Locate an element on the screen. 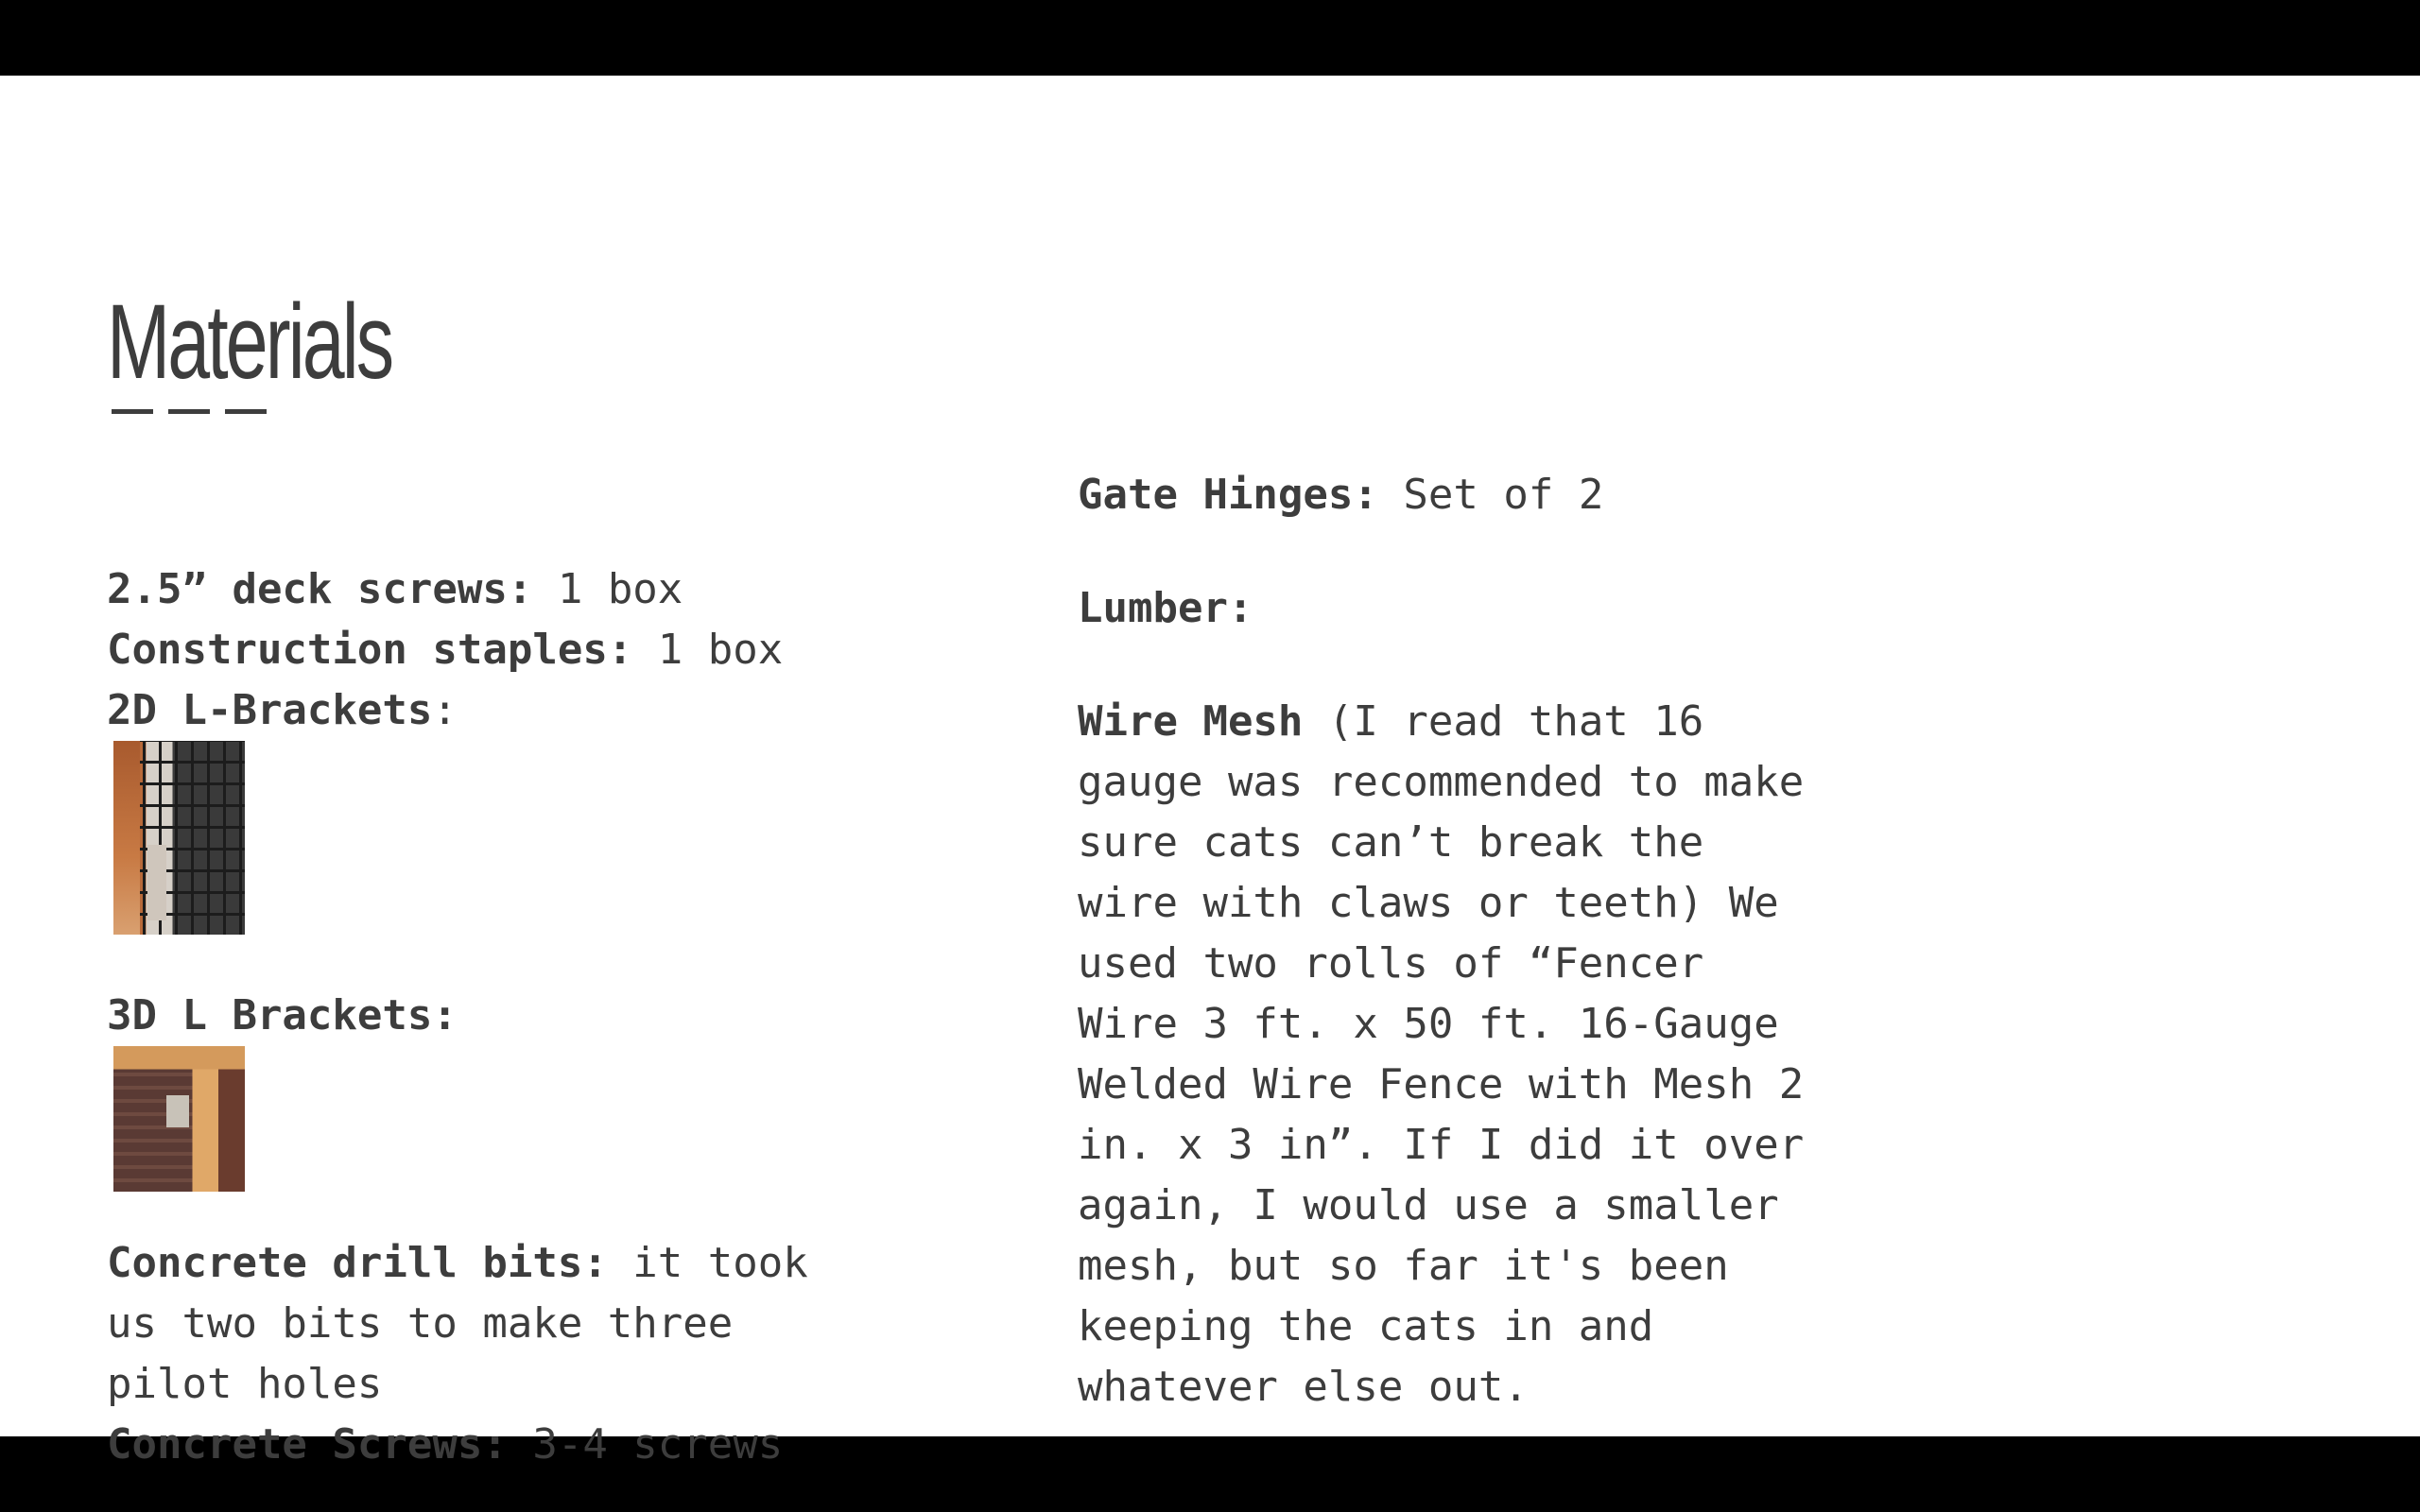 This screenshot has height=1512, width=2420. brackets-2d-label: 2D L-Brackets is located at coordinates (270, 710).